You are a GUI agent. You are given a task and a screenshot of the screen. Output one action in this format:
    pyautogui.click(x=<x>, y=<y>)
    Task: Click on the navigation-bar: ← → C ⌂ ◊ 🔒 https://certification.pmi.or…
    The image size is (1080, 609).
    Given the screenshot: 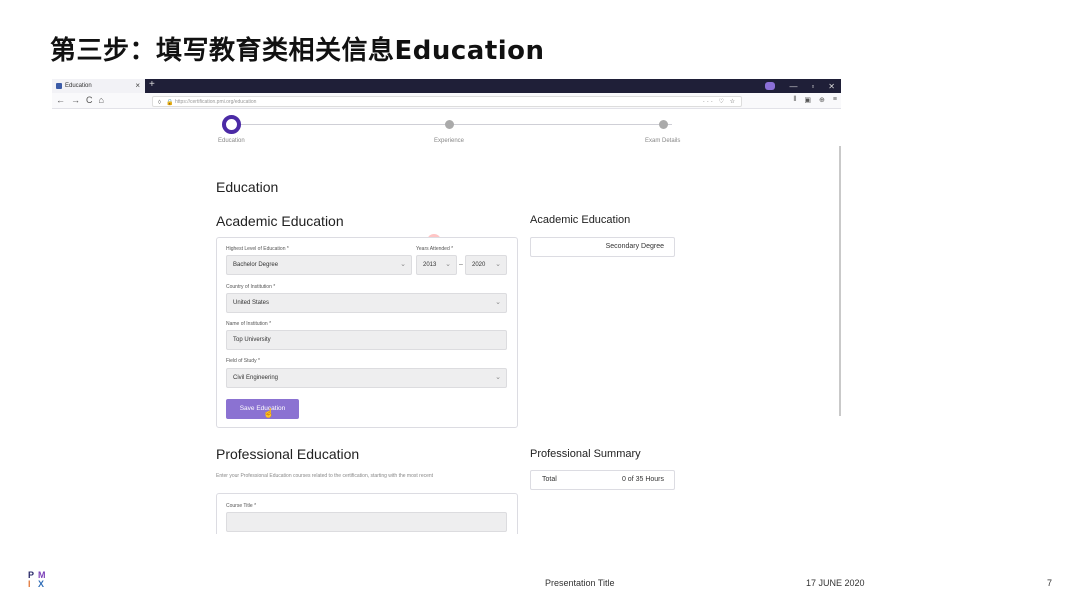 What is the action you would take?
    pyautogui.click(x=446, y=101)
    